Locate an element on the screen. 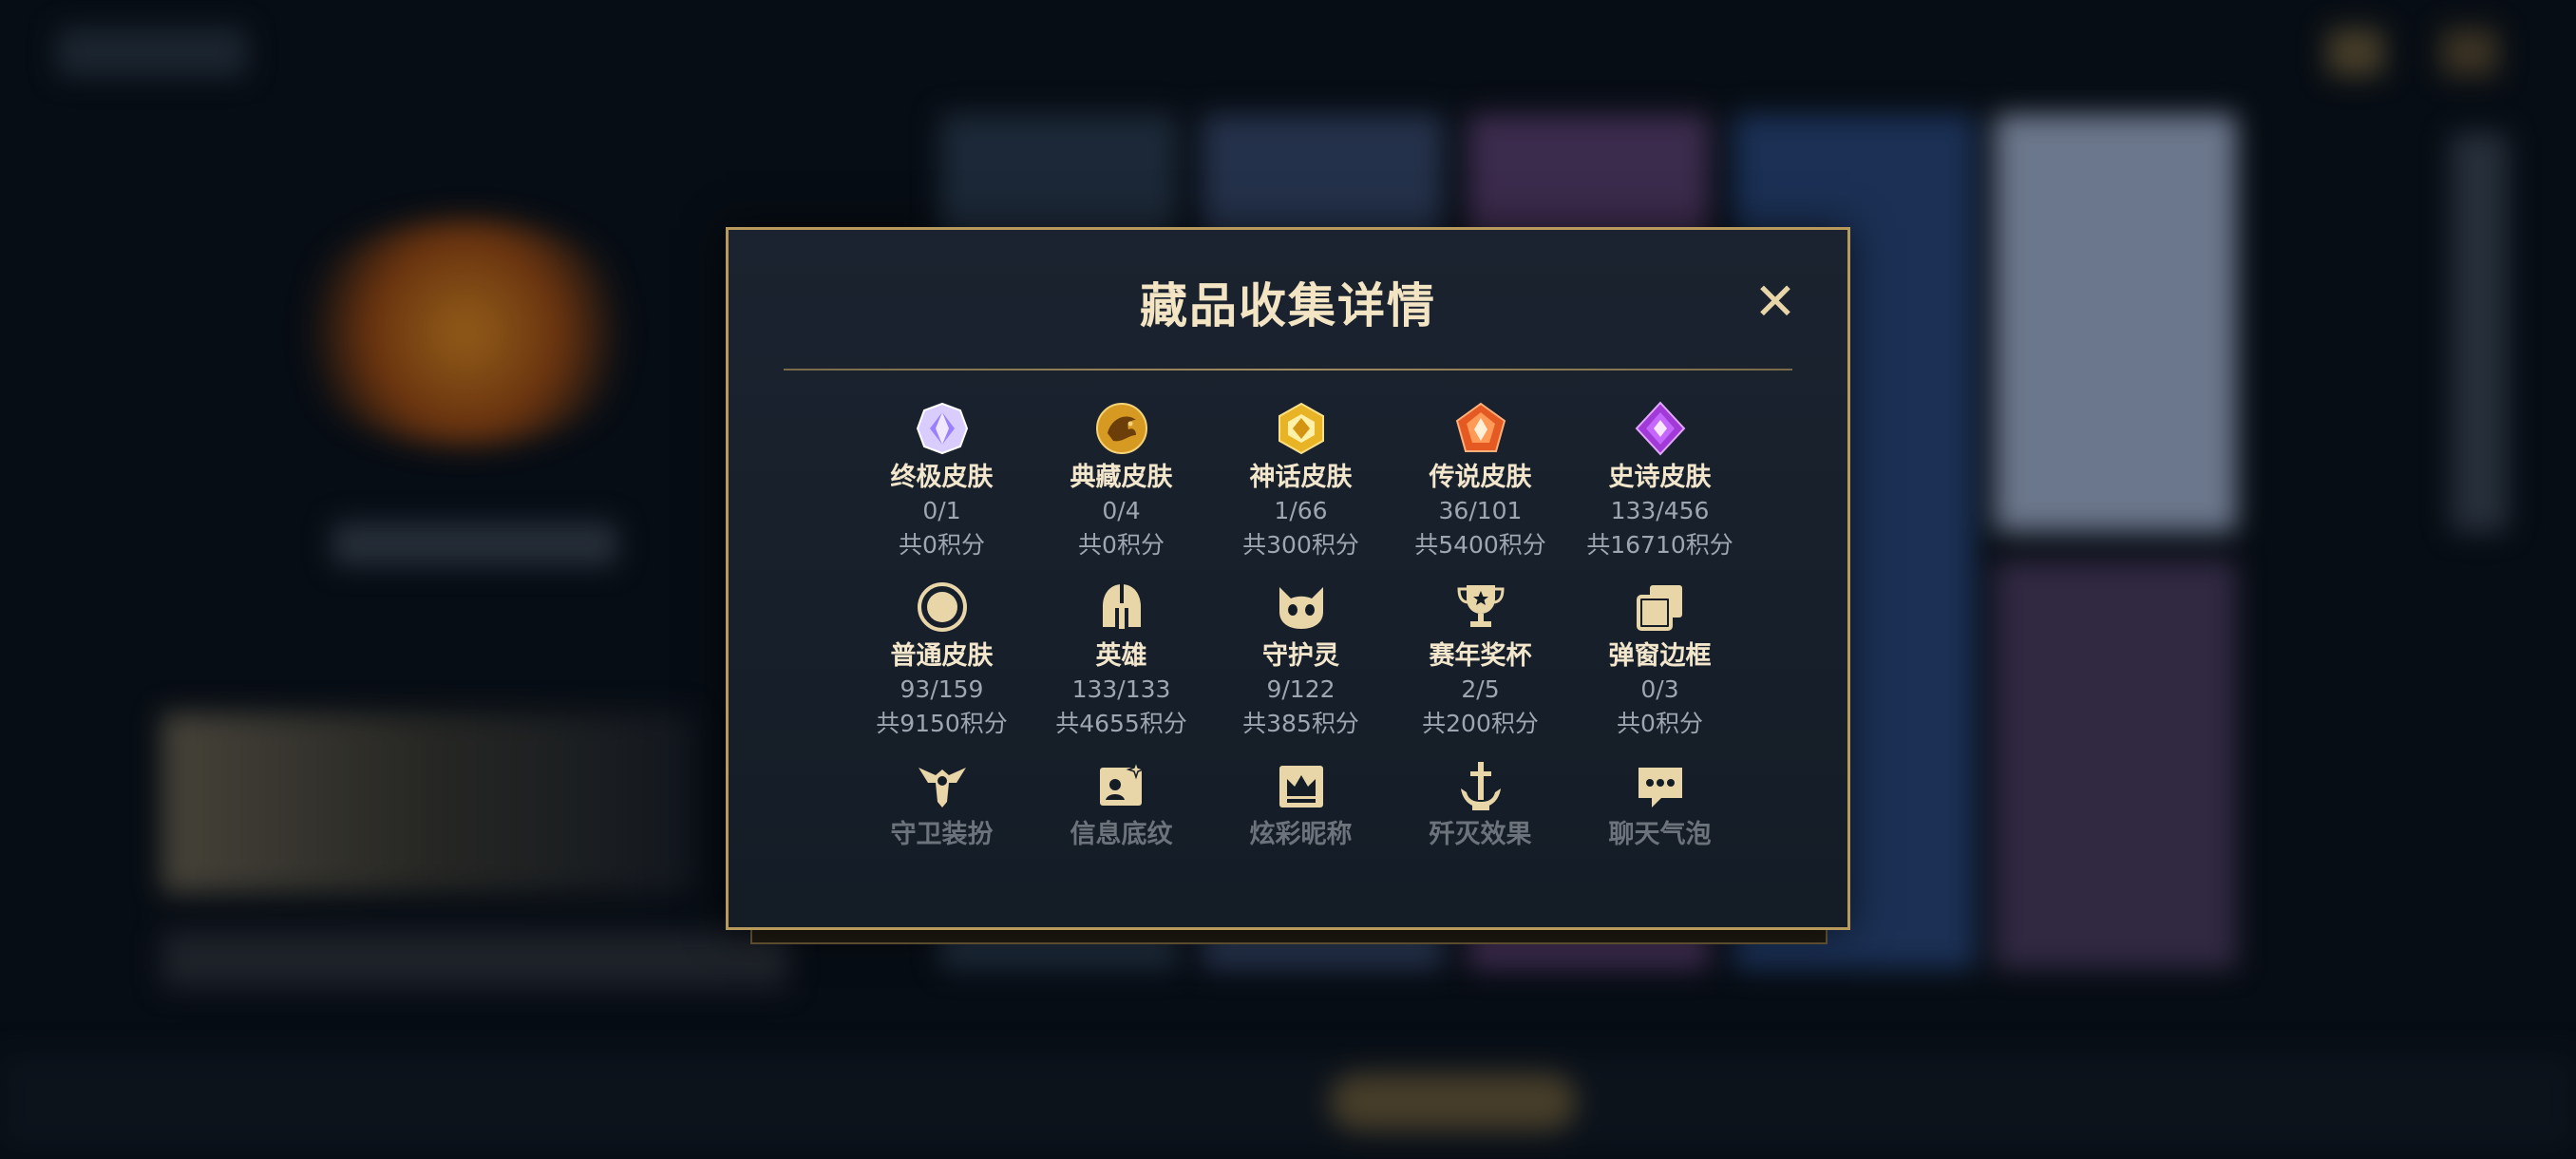 Image resolution: width=2576 pixels, height=1159 pixels. collector-skin-icon is located at coordinates (1121, 428).